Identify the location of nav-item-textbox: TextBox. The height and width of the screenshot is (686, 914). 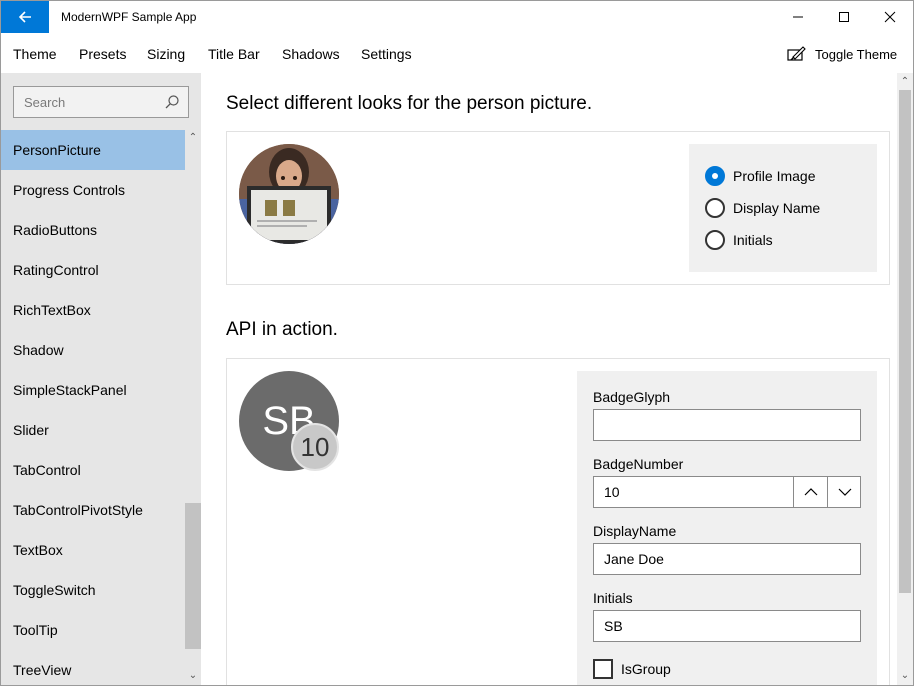
(93, 550).